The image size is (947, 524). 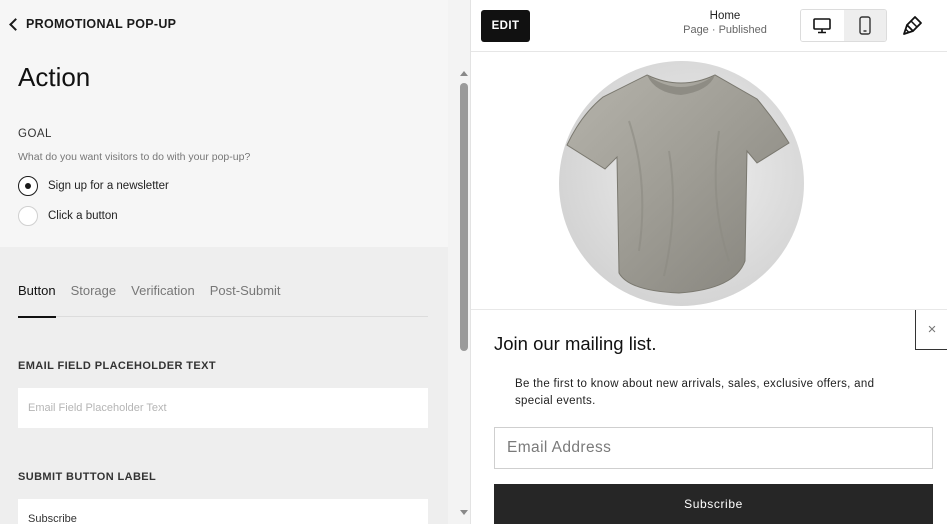 I want to click on scrollbar-thumb, so click(x=464, y=217).